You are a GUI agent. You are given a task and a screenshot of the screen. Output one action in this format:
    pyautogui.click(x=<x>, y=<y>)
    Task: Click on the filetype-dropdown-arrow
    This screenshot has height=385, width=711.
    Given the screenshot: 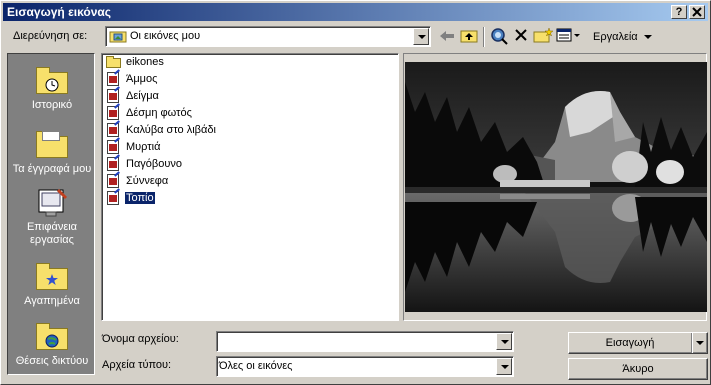 What is the action you would take?
    pyautogui.click(x=504, y=366)
    